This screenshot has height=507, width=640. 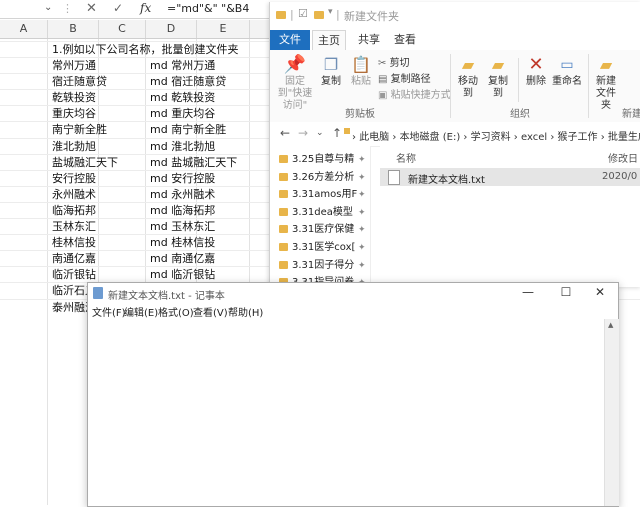 I want to click on folder-icon, so click(x=283, y=194).